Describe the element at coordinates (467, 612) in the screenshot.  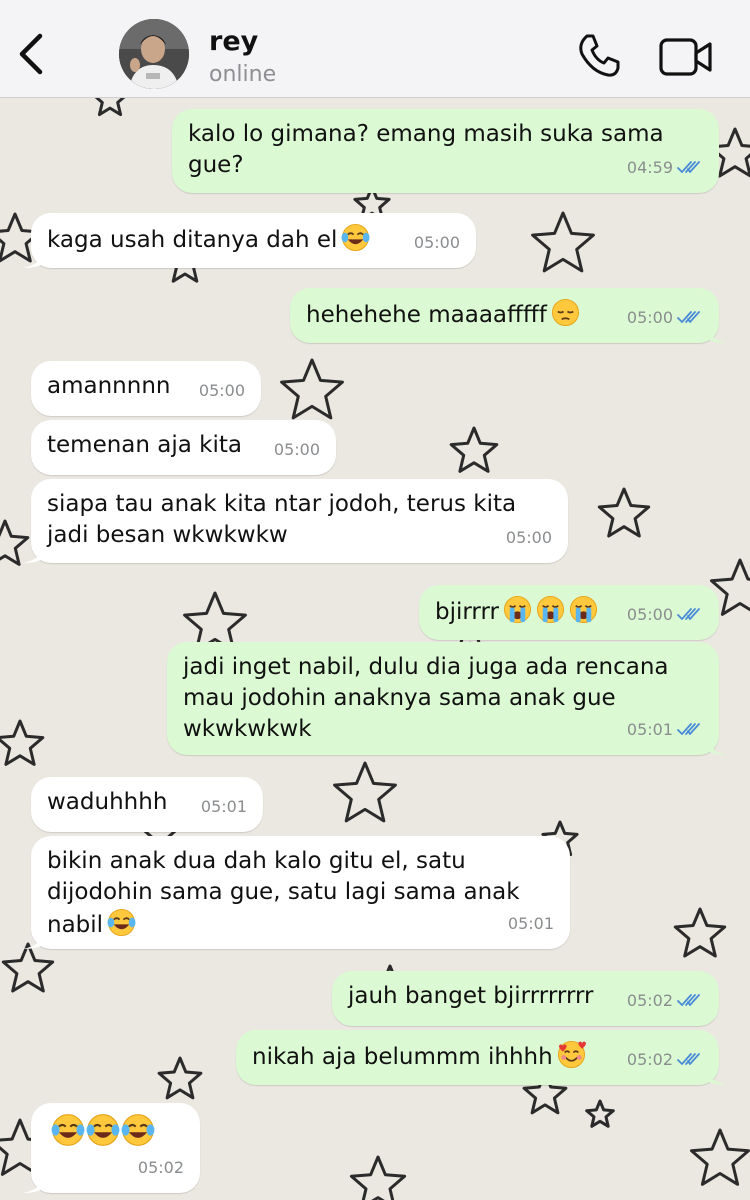
I see `message-text: bjirrrr` at that location.